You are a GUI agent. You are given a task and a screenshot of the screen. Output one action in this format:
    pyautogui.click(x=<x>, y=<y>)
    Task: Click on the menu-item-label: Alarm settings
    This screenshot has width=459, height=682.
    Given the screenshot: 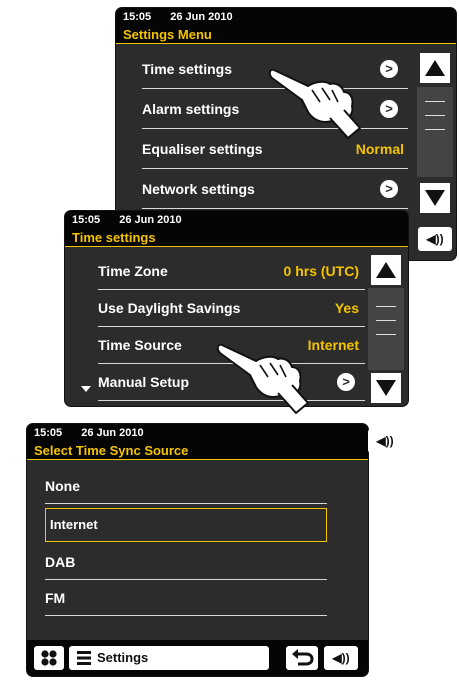 What is the action you would take?
    pyautogui.click(x=191, y=109)
    